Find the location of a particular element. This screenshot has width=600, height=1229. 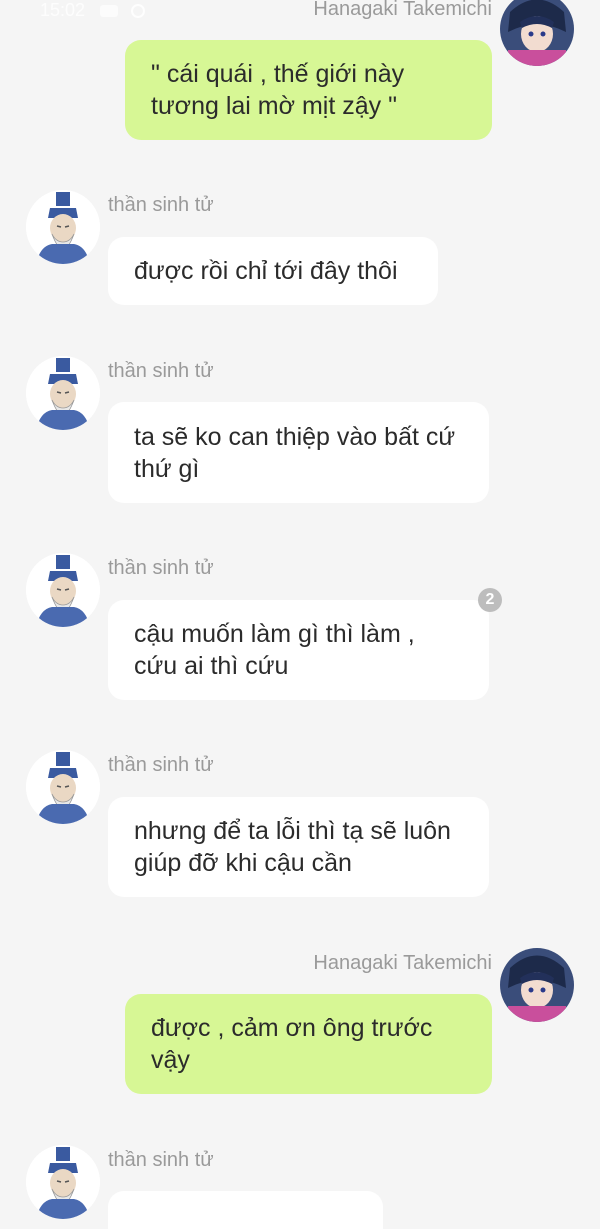

message-bubble-incoming: được rồi chỉ tới đây thôi is located at coordinates (273, 271).